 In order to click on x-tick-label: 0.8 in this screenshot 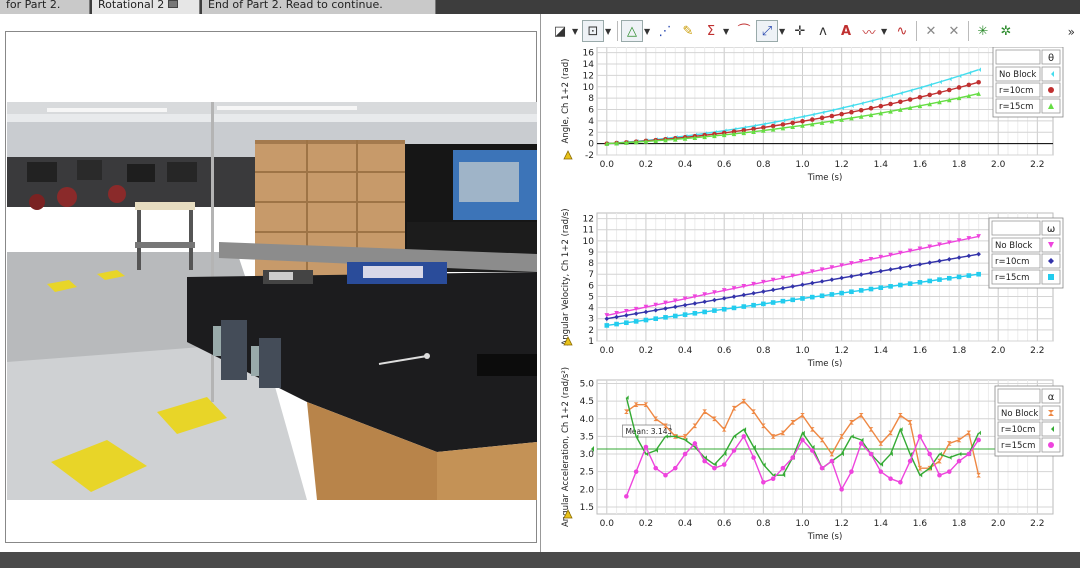, I will do `click(763, 351)`.